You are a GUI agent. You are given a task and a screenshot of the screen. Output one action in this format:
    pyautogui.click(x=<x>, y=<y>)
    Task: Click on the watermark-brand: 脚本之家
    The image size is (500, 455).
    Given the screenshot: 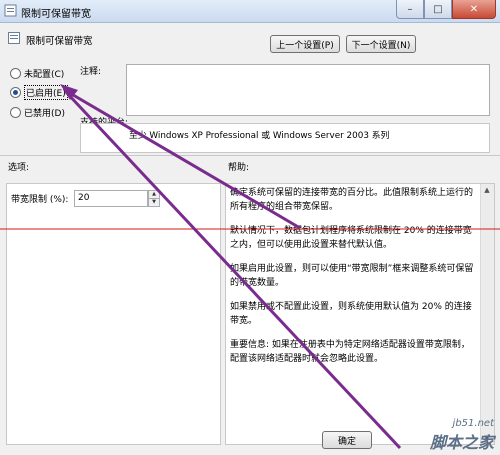 What is the action you would take?
    pyautogui.click(x=461, y=442)
    